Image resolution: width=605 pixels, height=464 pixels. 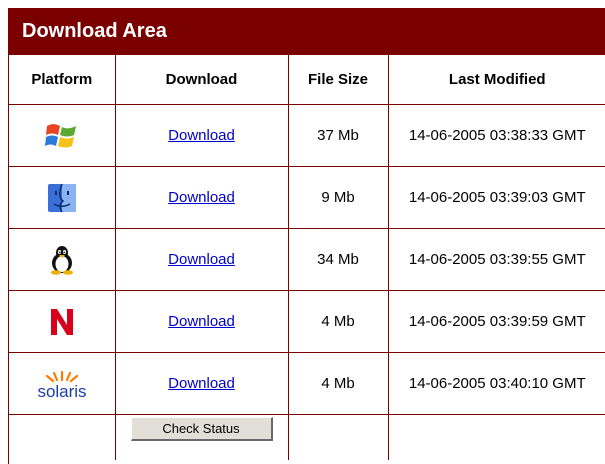 What do you see at coordinates (496, 80) in the screenshot?
I see `header-last-modified: Last Modified` at bounding box center [496, 80].